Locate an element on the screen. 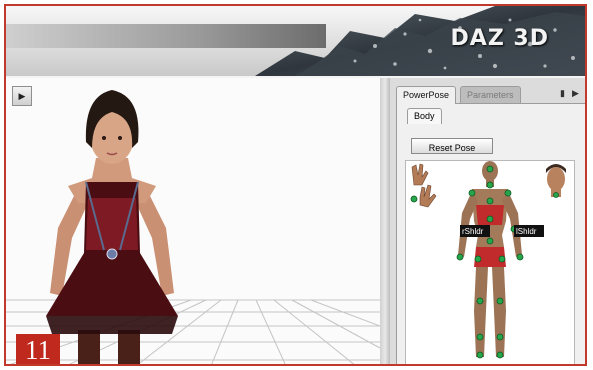 The image size is (593, 370). pose-figure-svg: rShldr lShldr is located at coordinates (488, 260).